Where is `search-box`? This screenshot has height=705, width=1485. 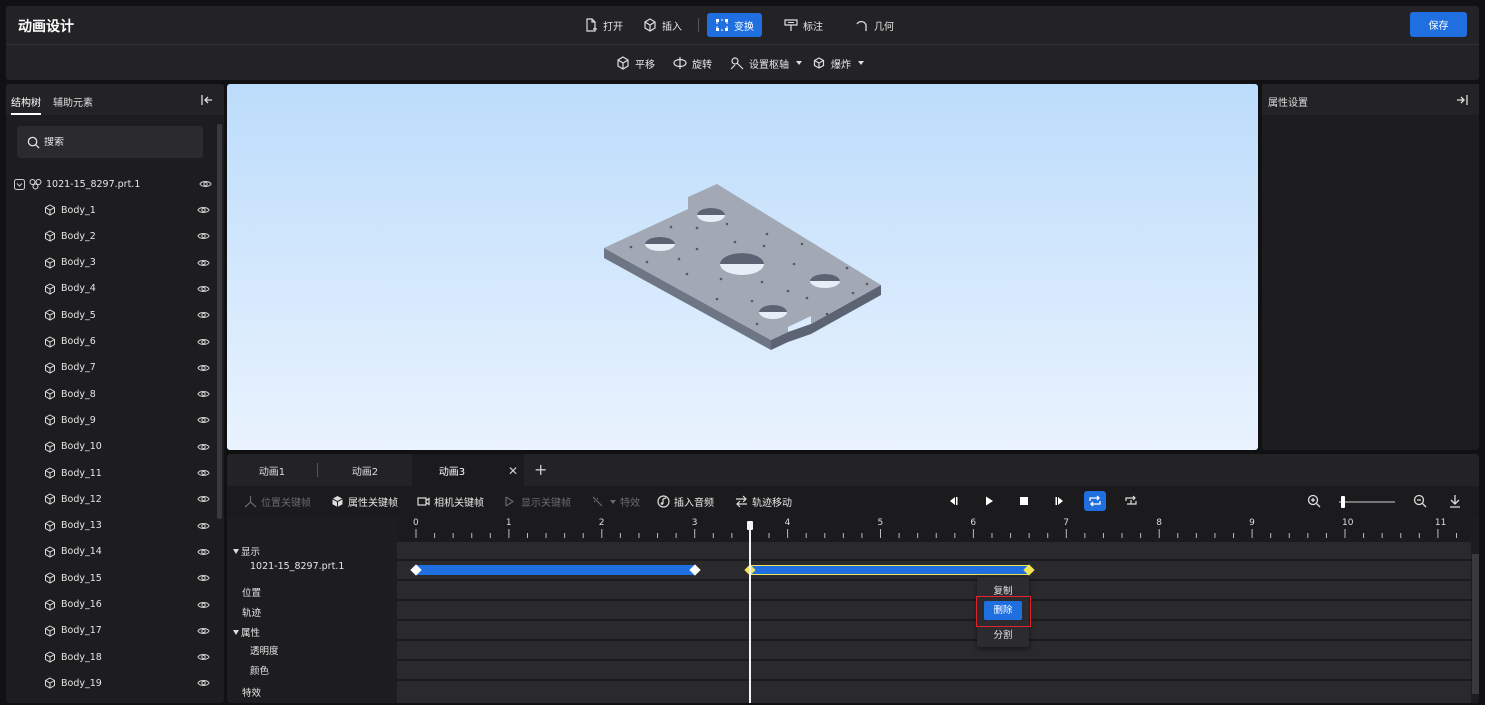 search-box is located at coordinates (110, 142).